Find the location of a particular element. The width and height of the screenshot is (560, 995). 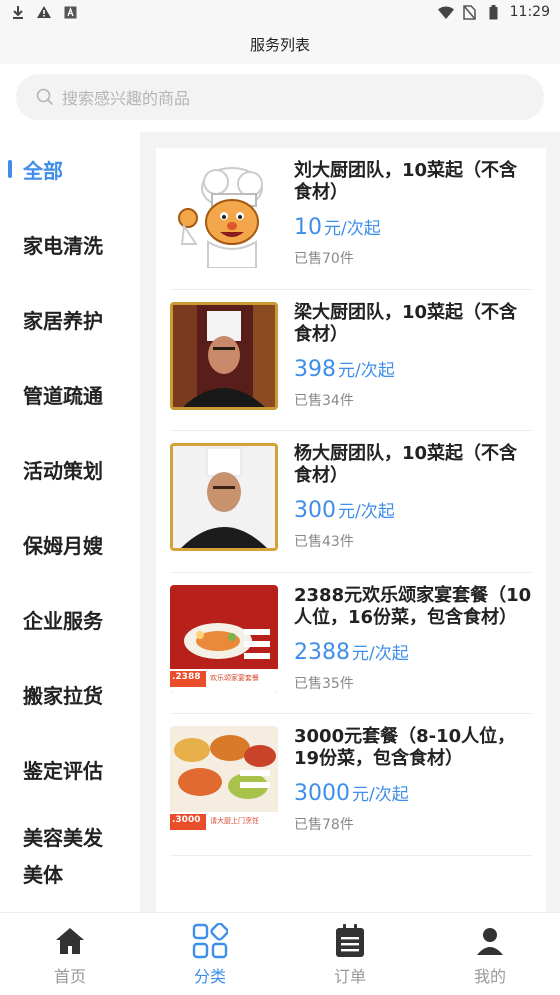

product-title: 梁大厨团队，10菜起（不含食材） is located at coordinates (406, 323).